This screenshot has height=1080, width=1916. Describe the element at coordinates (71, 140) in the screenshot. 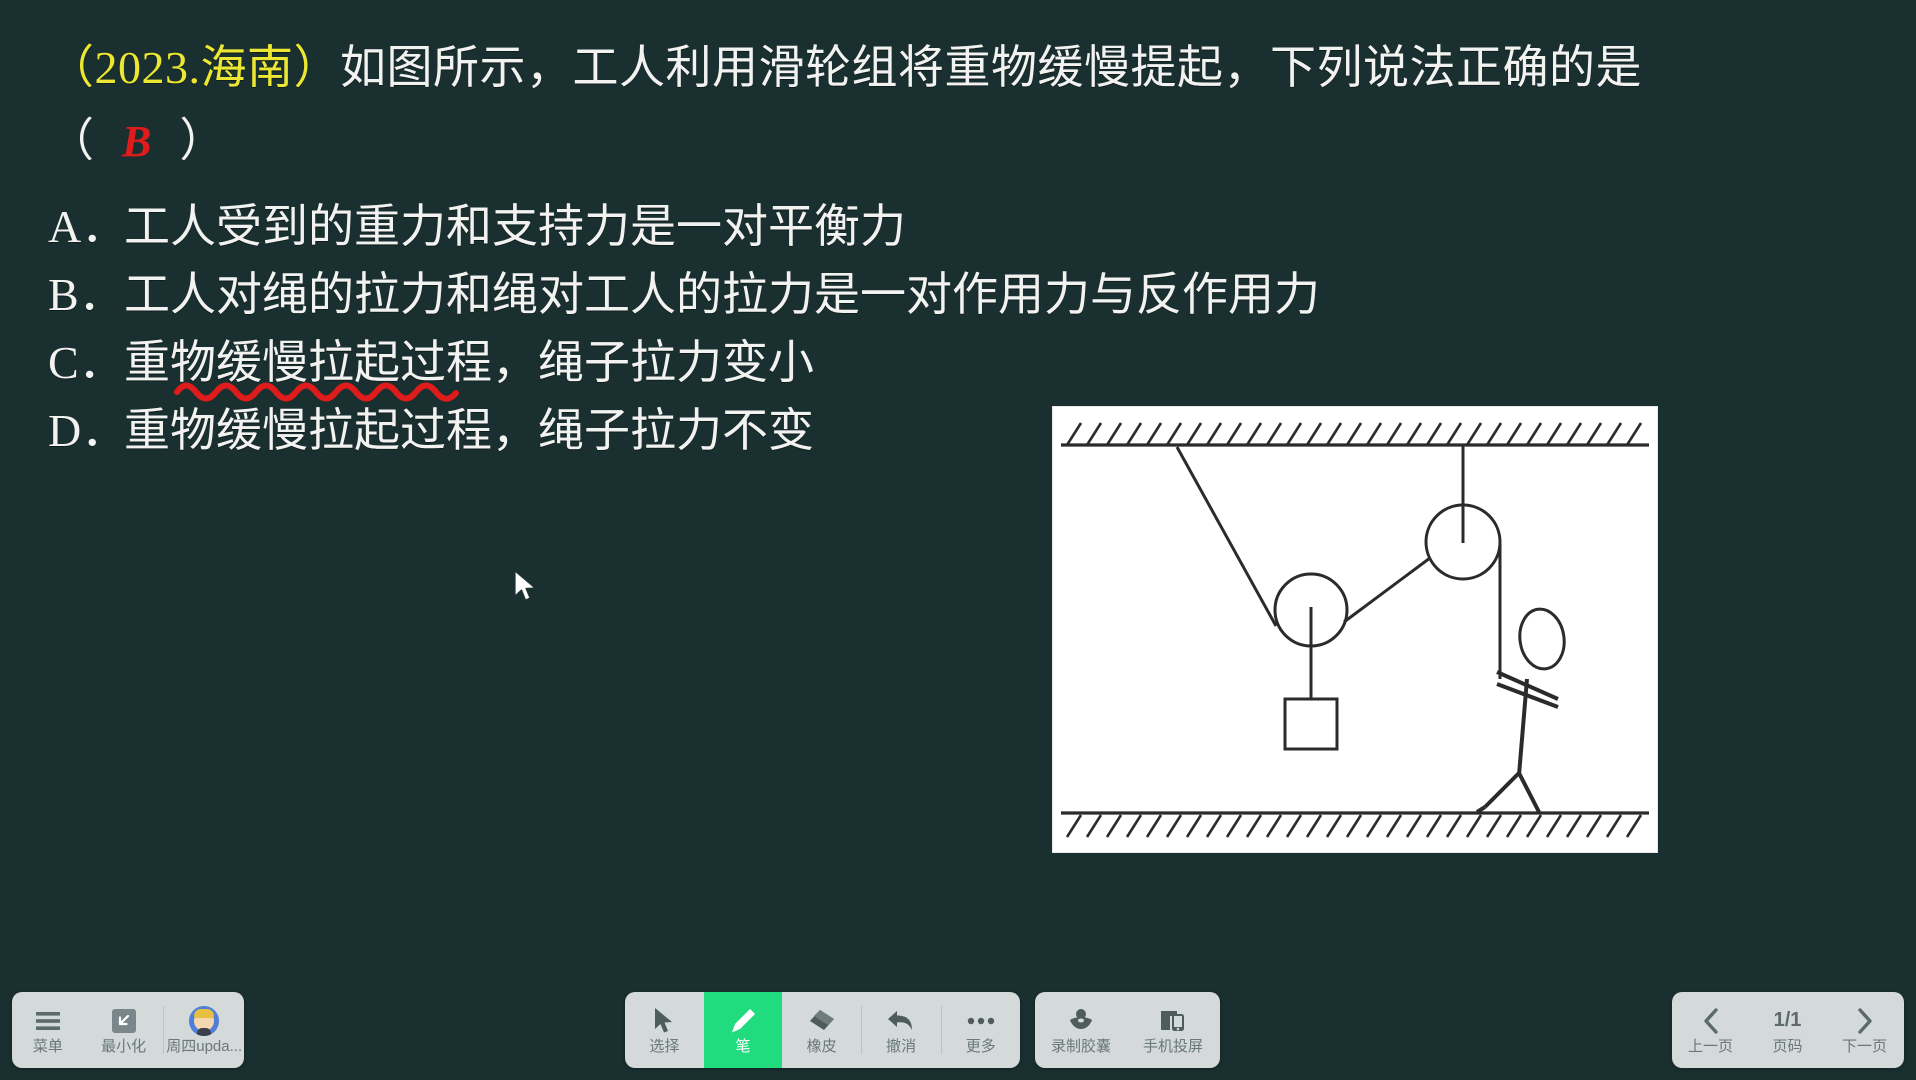

I see `answer-open-paren: （` at that location.